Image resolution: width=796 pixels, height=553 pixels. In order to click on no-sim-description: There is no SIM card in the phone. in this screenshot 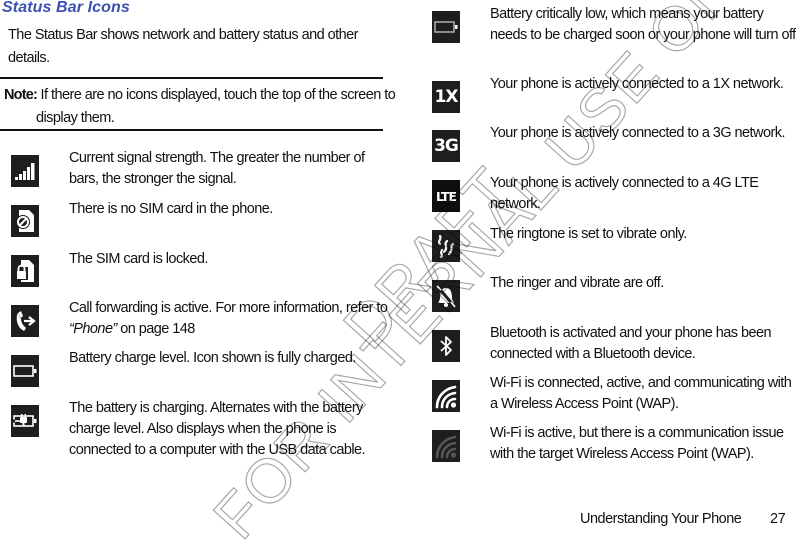, I will do `click(171, 209)`.